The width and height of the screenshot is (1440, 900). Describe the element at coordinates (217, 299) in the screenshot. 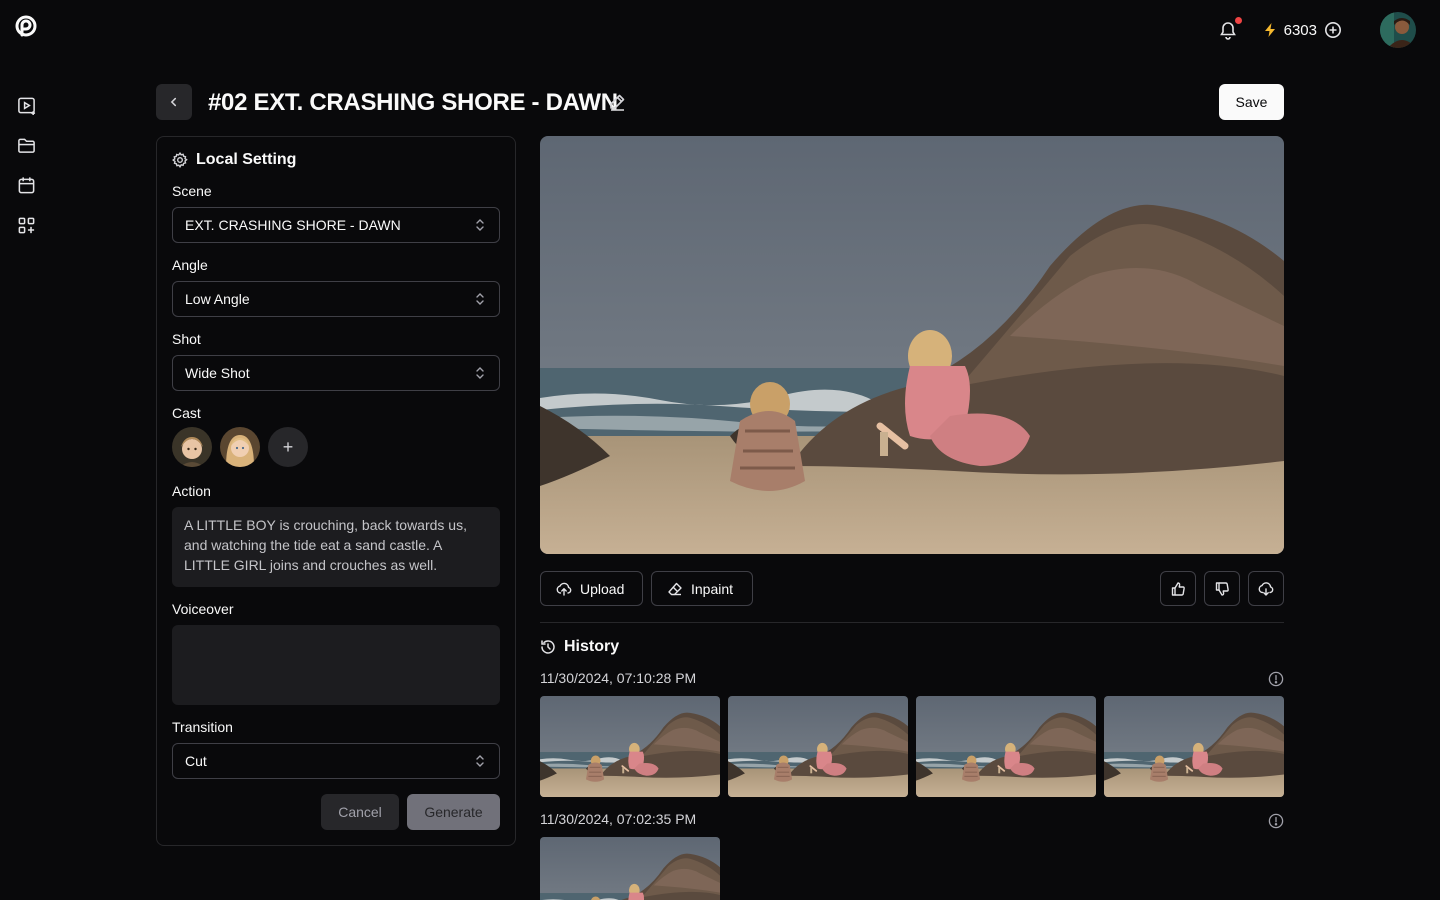

I see `angle-value: Low Angle` at that location.